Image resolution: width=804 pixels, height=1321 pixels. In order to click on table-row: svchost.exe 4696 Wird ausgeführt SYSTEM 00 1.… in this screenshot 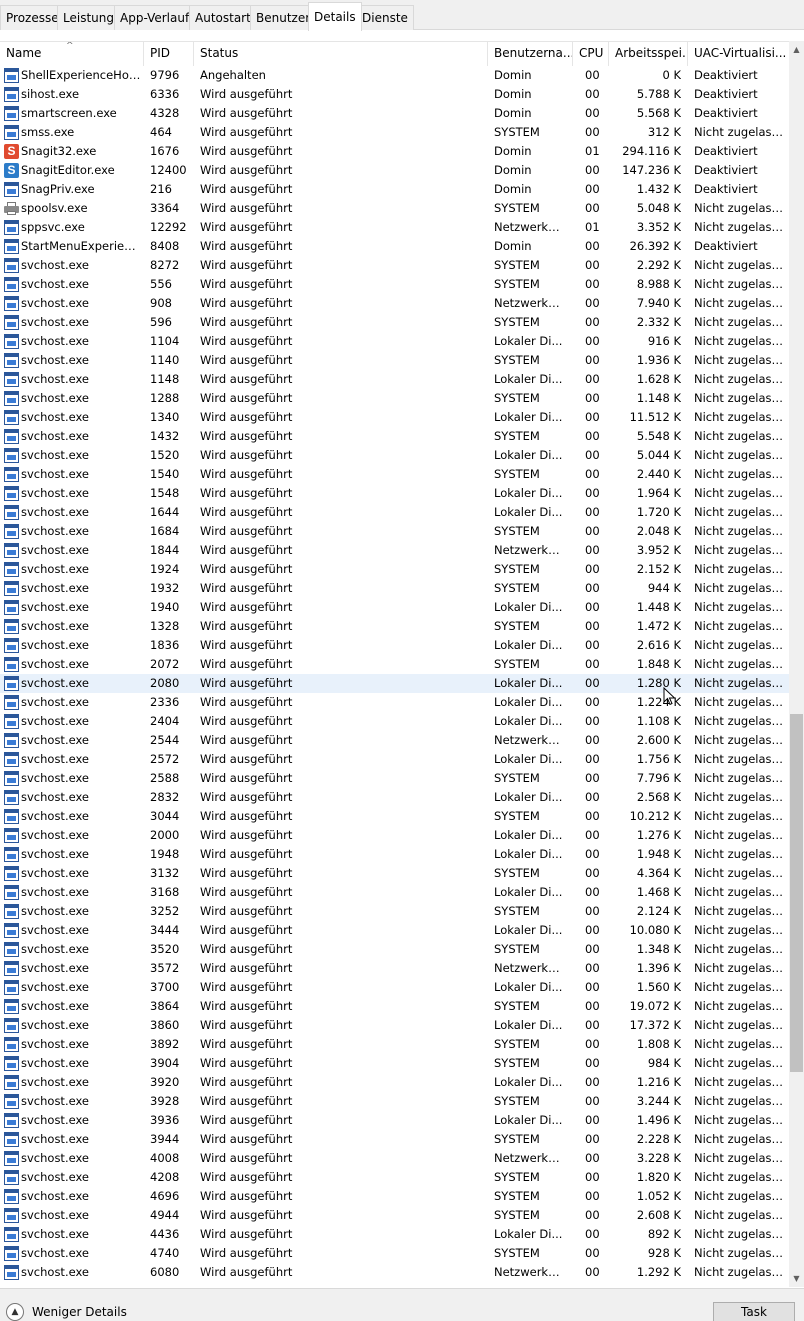, I will do `click(394, 1196)`.